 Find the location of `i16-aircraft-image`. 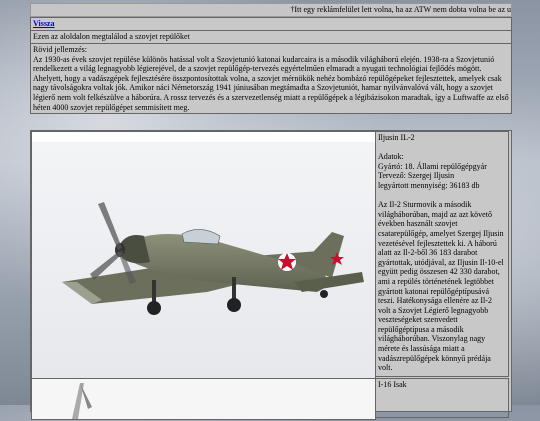

i16-aircraft-image is located at coordinates (203, 399).